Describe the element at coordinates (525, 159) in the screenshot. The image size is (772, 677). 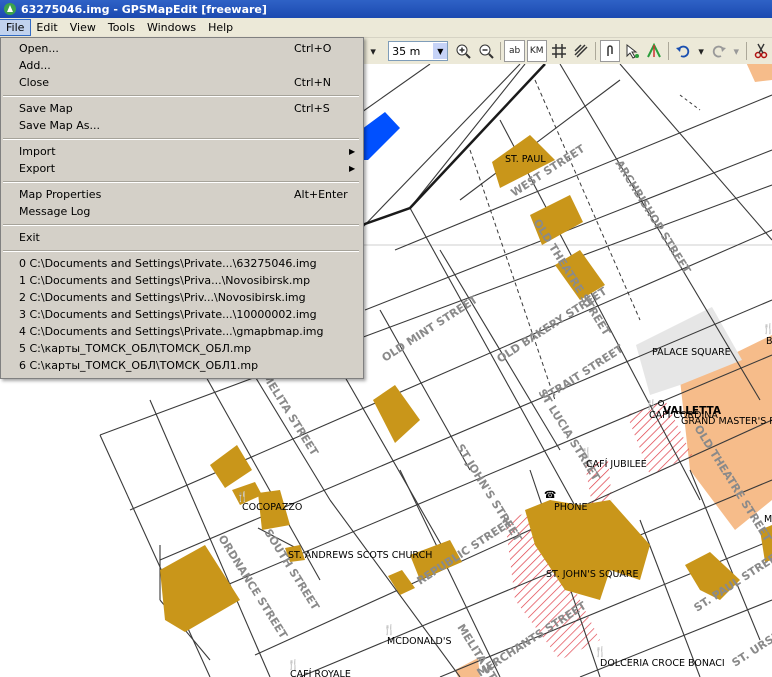
I see `poi-label-st-paul: ST. PAUL` at that location.